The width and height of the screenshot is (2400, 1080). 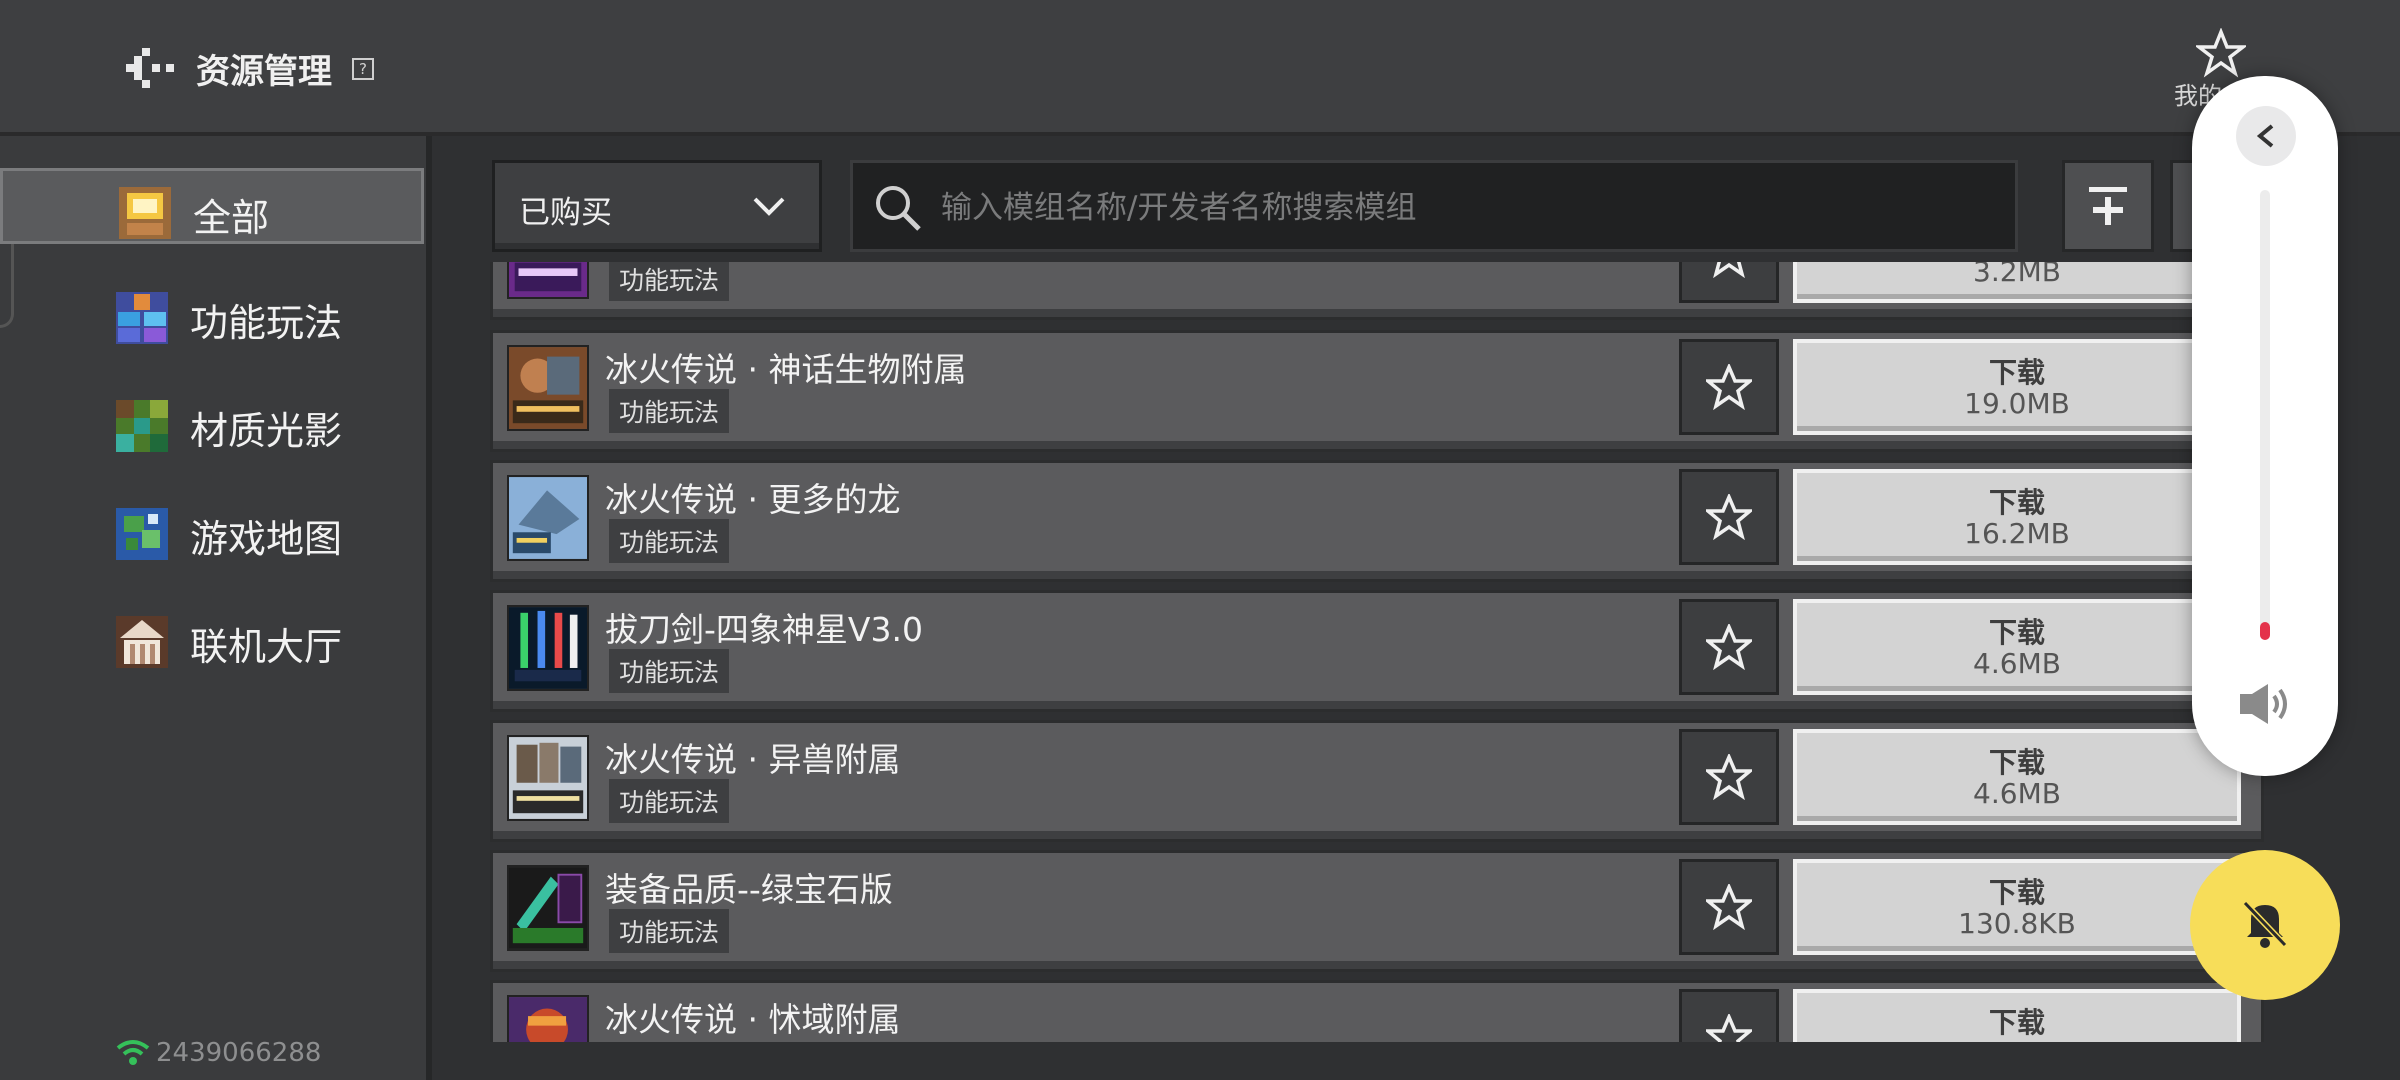 What do you see at coordinates (753, 499) in the screenshot?
I see `mod-name: 冰火传说 · 更多的龙` at bounding box center [753, 499].